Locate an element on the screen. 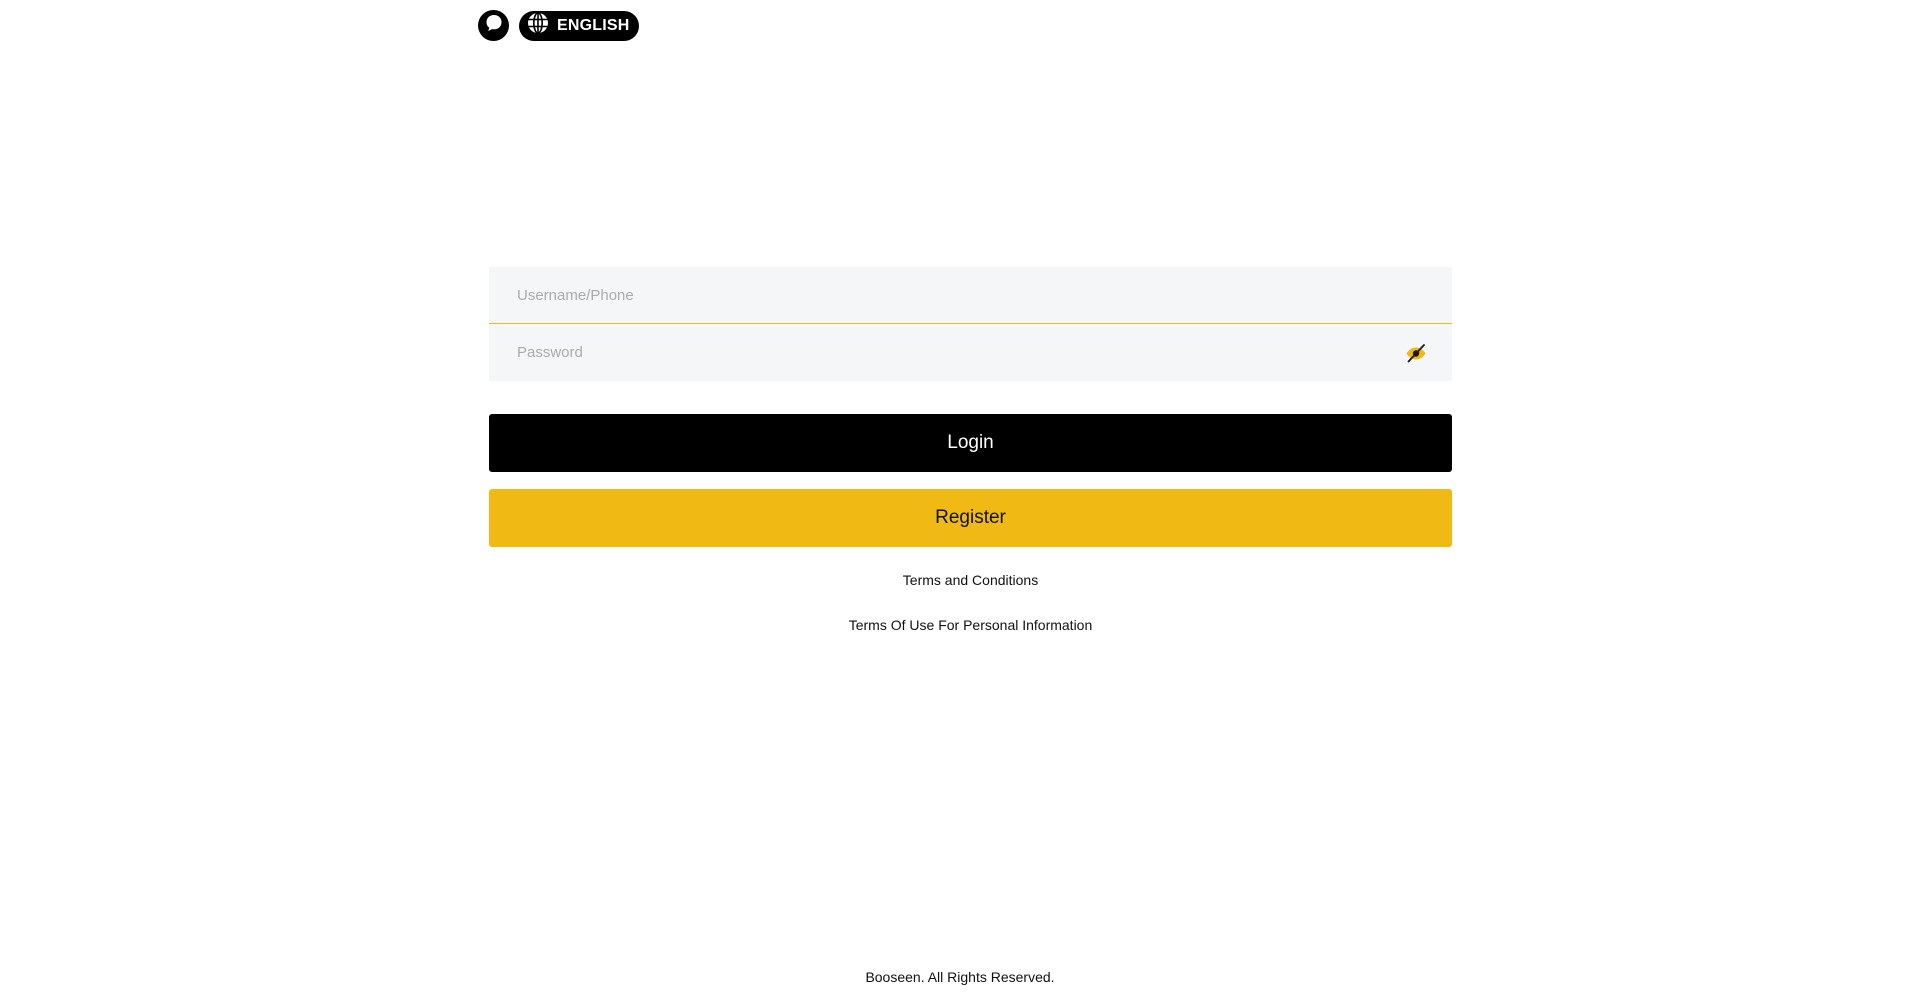  password-input is located at coordinates (970, 352).